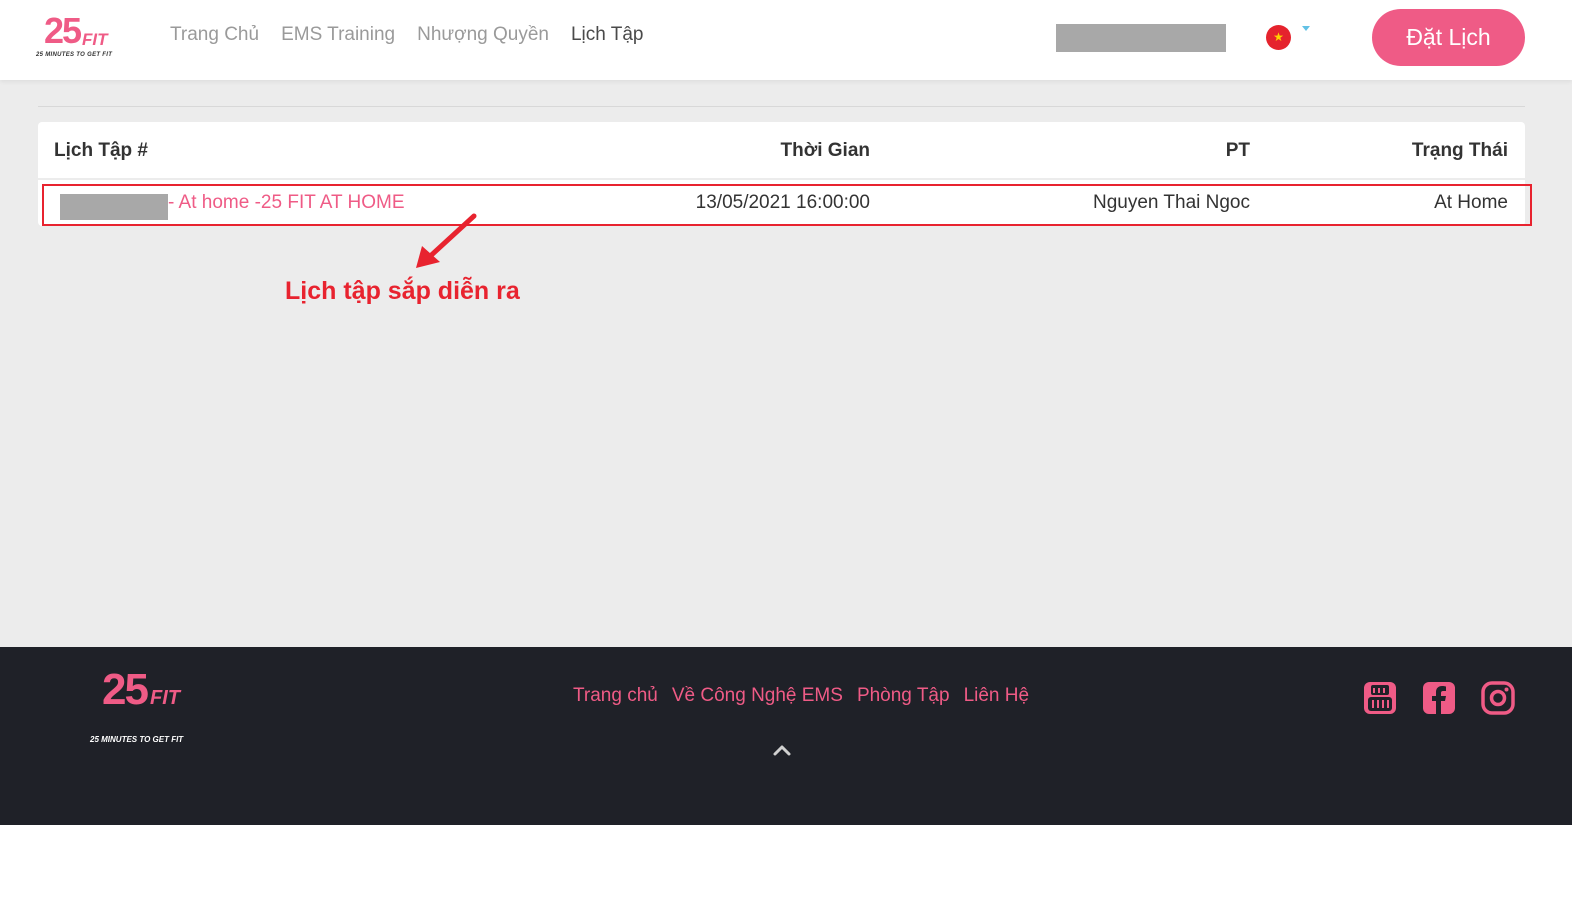 This screenshot has width=1572, height=919. Describe the element at coordinates (1237, 150) in the screenshot. I see `column-header-pt: PT` at that location.